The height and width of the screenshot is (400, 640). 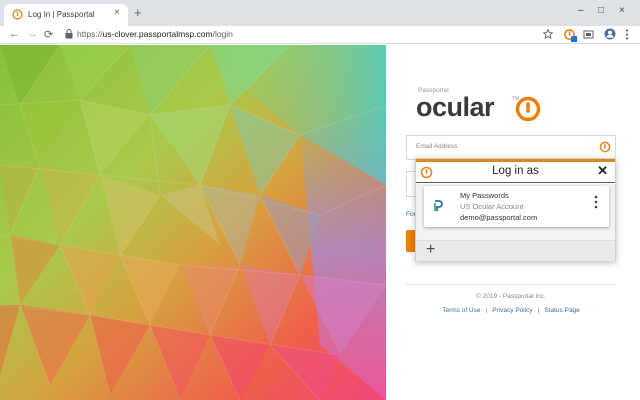 I want to click on brand-wordmark: ocular, so click(x=455, y=107).